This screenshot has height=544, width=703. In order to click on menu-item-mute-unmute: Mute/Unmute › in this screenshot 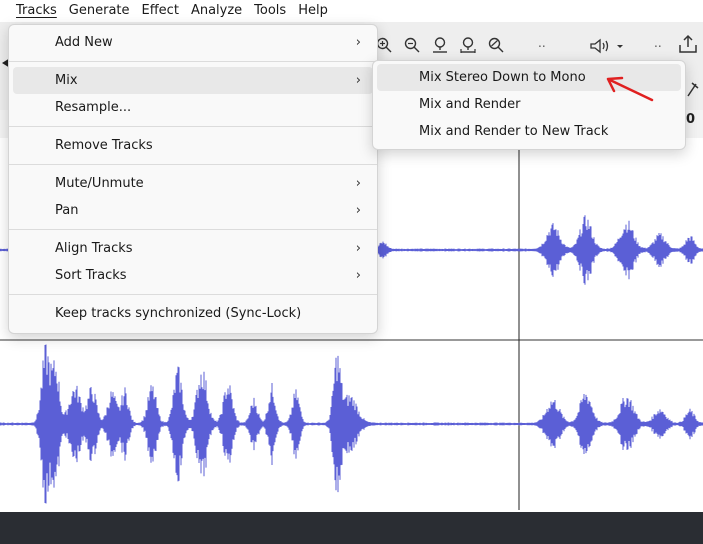, I will do `click(193, 183)`.